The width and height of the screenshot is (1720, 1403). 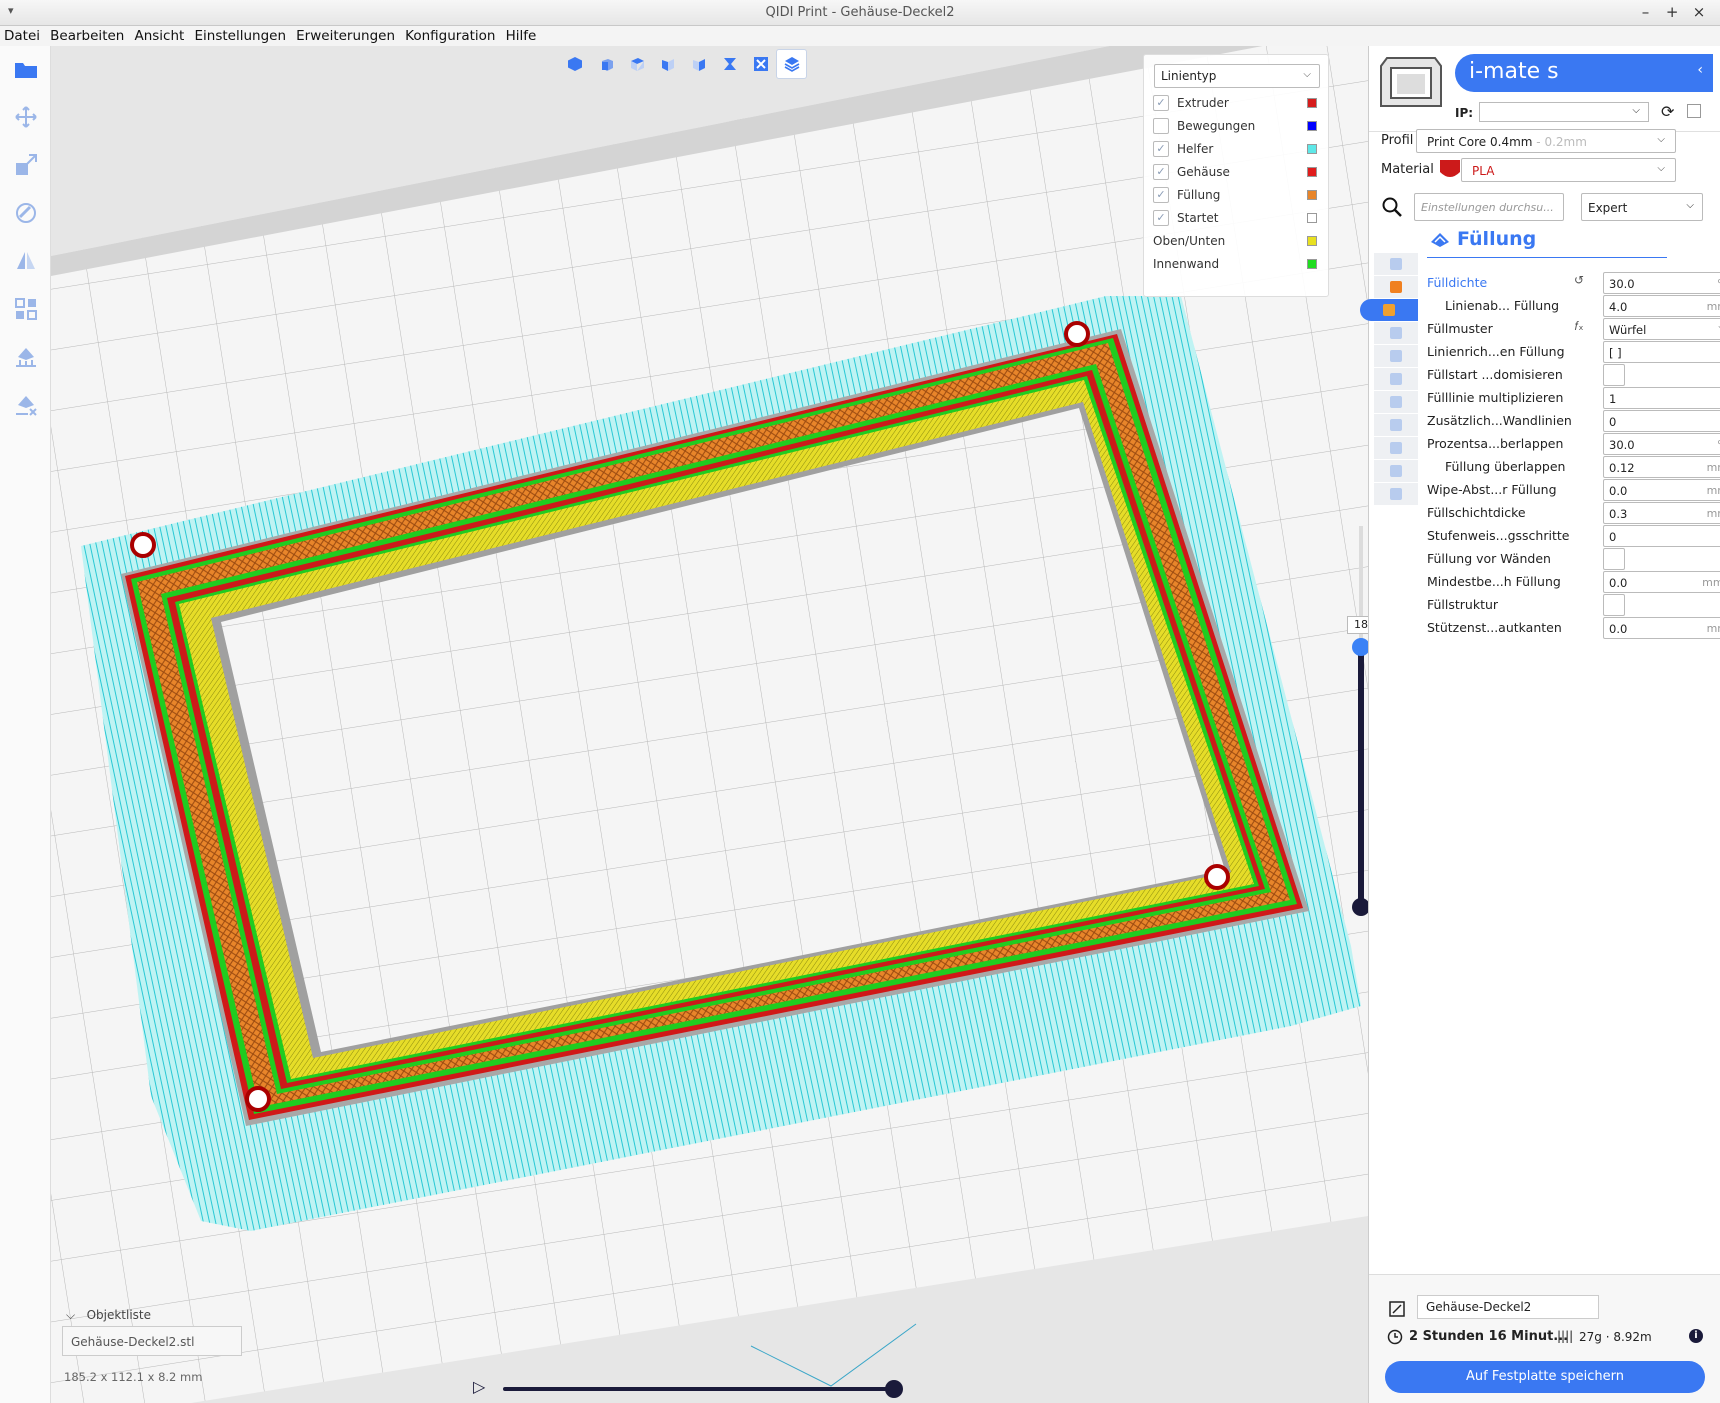 What do you see at coordinates (1238, 172) in the screenshot?
I see `legend-item: ✓ Gehäuse` at bounding box center [1238, 172].